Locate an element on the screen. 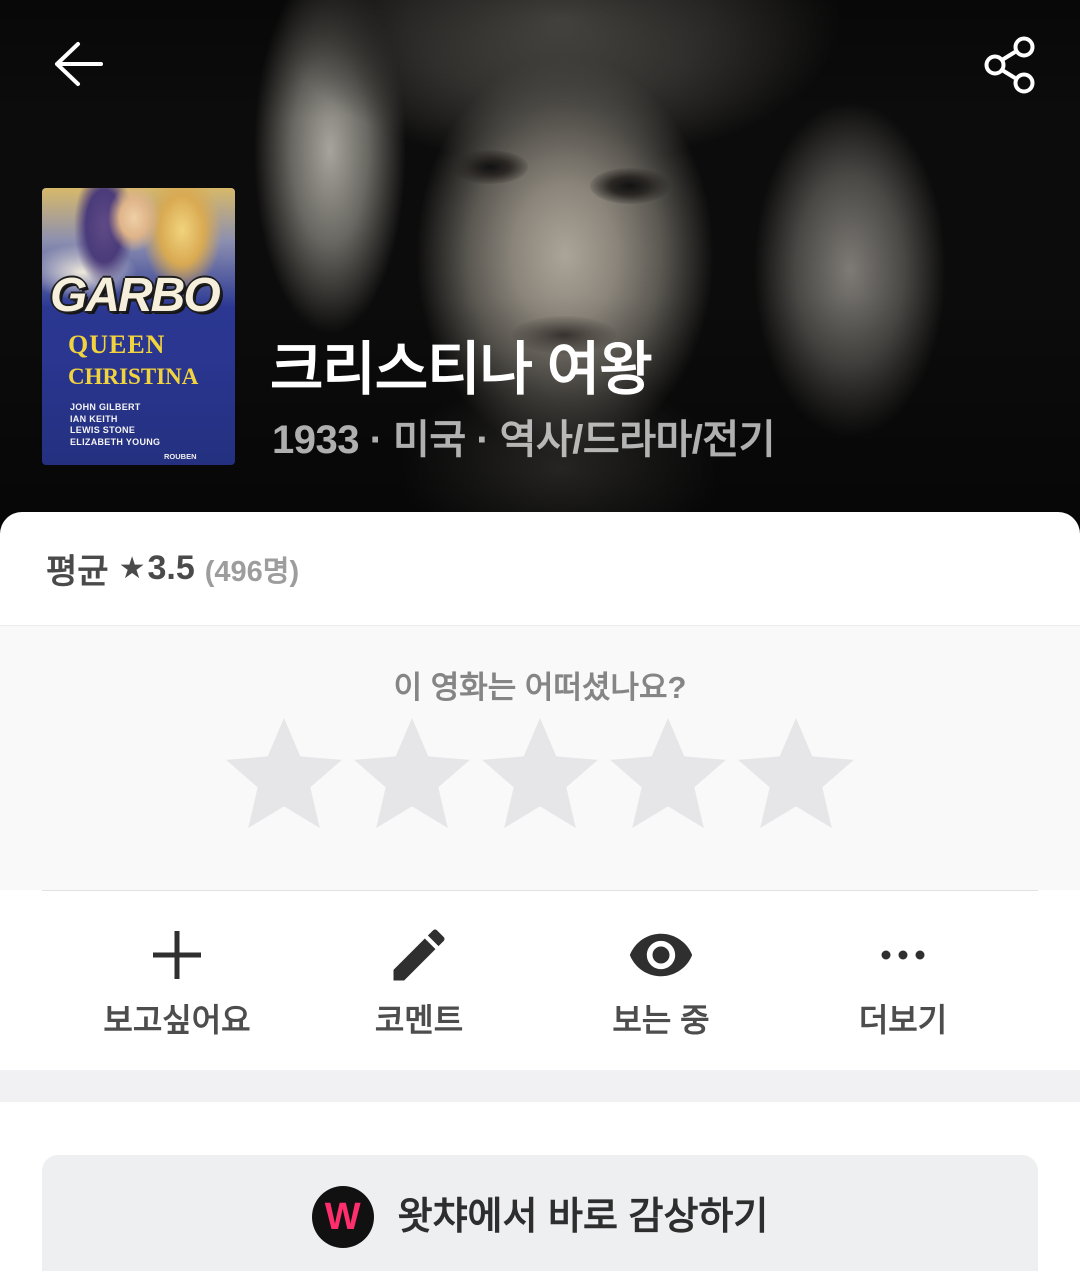 Image resolution: width=1080 pixels, height=1271 pixels. average-star-icon: ★ is located at coordinates (132, 568).